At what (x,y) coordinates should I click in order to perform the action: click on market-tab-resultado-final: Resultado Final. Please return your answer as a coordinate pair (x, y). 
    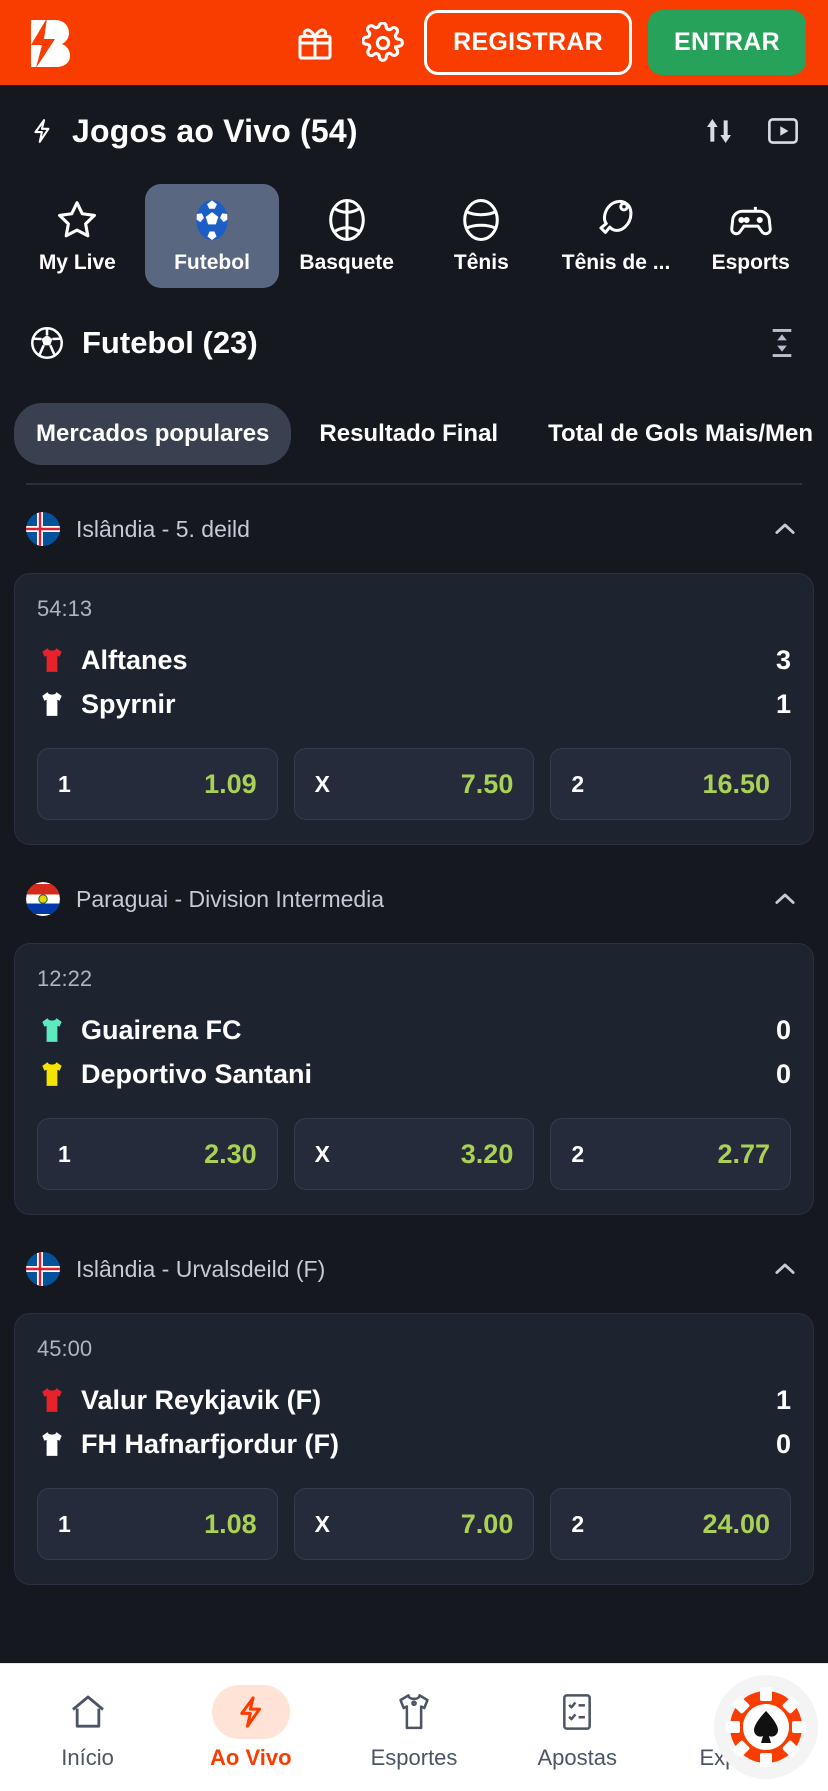
    Looking at the image, I should click on (408, 434).